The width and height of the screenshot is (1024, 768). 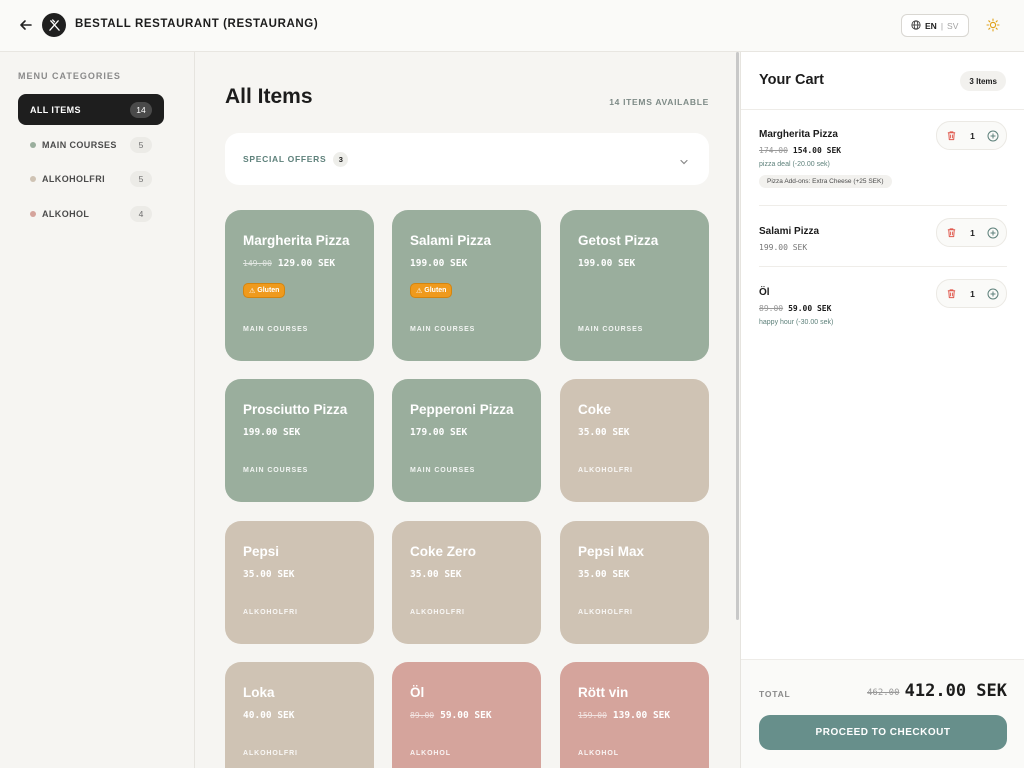 What do you see at coordinates (141, 109) in the screenshot?
I see `category-count: 14` at bounding box center [141, 109].